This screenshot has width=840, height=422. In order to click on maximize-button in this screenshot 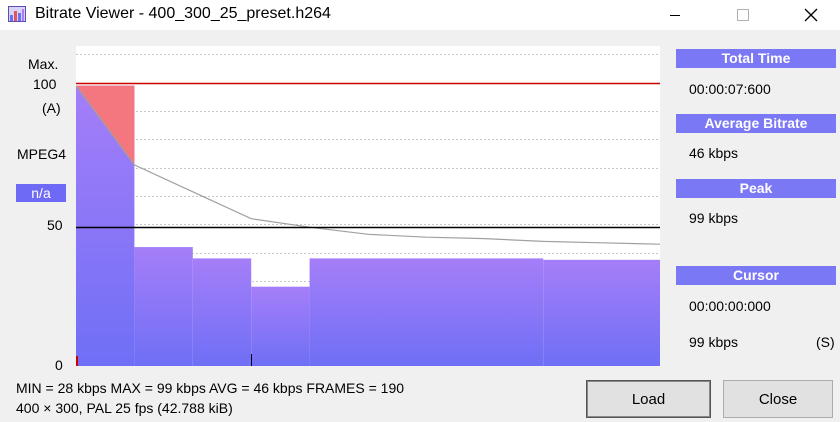, I will do `click(743, 15)`.